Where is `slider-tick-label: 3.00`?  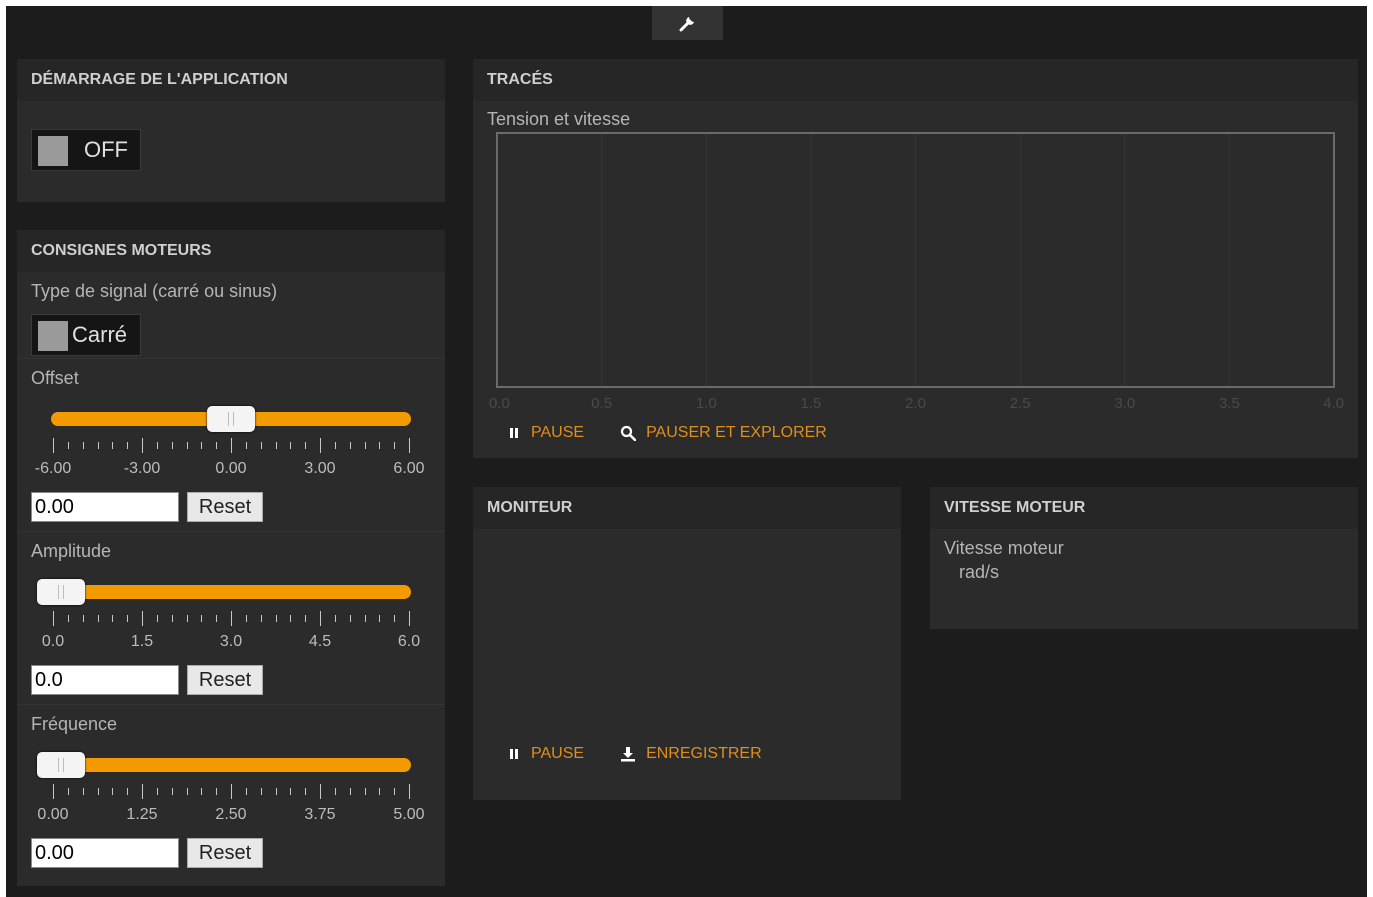
slider-tick-label: 3.00 is located at coordinates (320, 468).